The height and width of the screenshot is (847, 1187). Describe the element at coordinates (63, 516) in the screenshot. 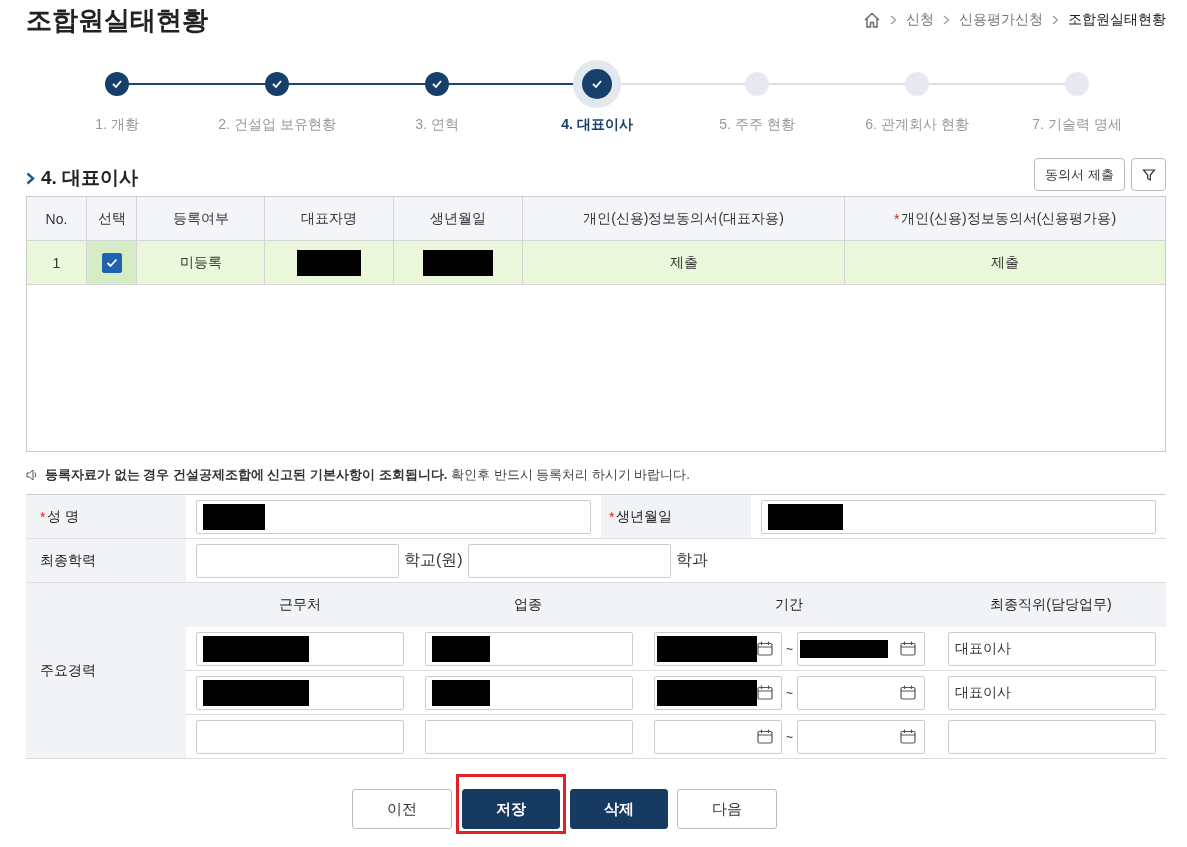

I see `field-label: 성 명` at that location.